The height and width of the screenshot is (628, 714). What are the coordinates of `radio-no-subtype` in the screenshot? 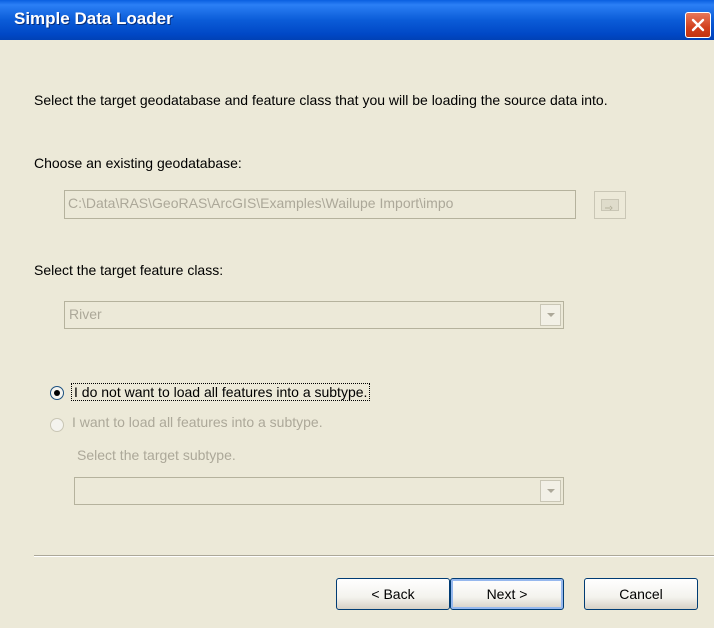 It's located at (57, 393).